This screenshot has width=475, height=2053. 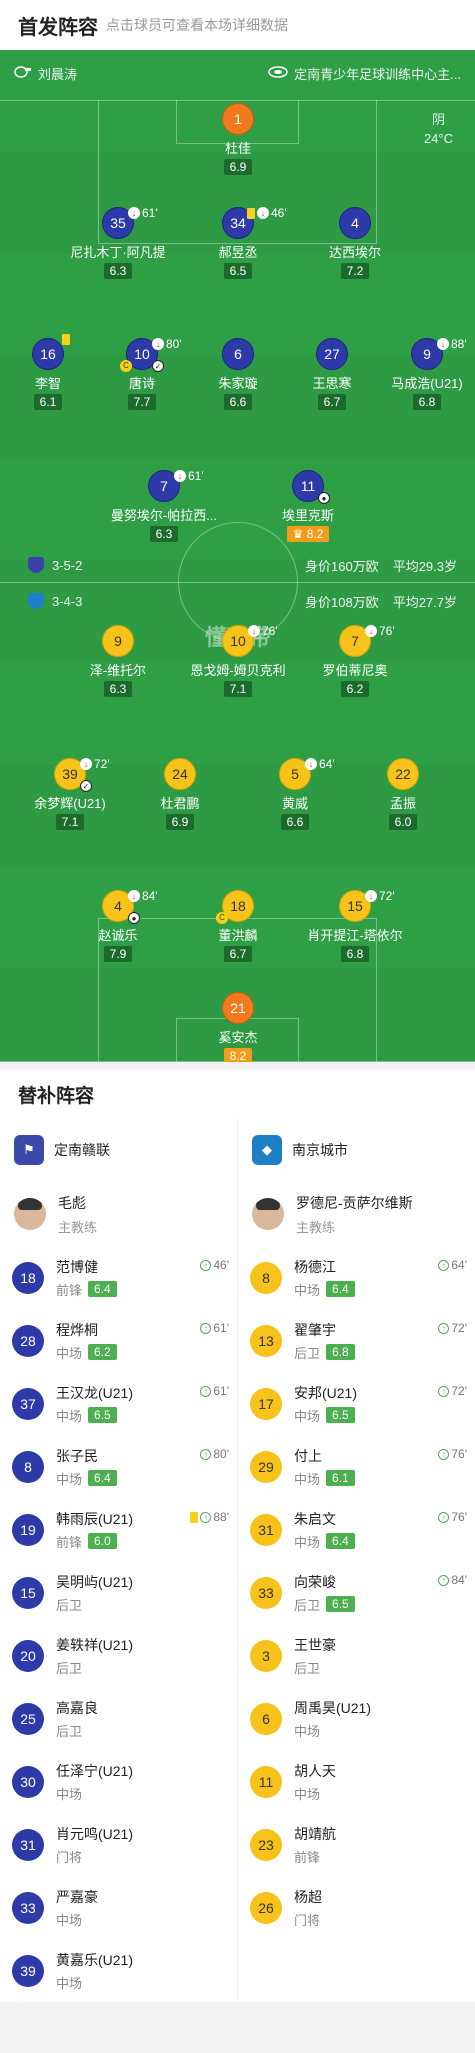 I want to click on bench-player-row: 33 严嘉豪 中场, so click(x=118, y=1907).